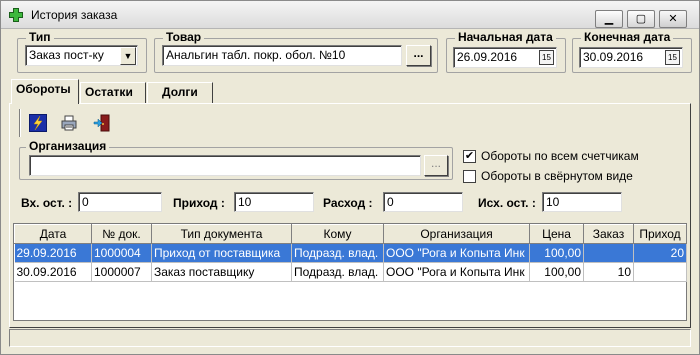 This screenshot has width=700, height=355. What do you see at coordinates (16, 15) in the screenshot?
I see `green-cross-icon` at bounding box center [16, 15].